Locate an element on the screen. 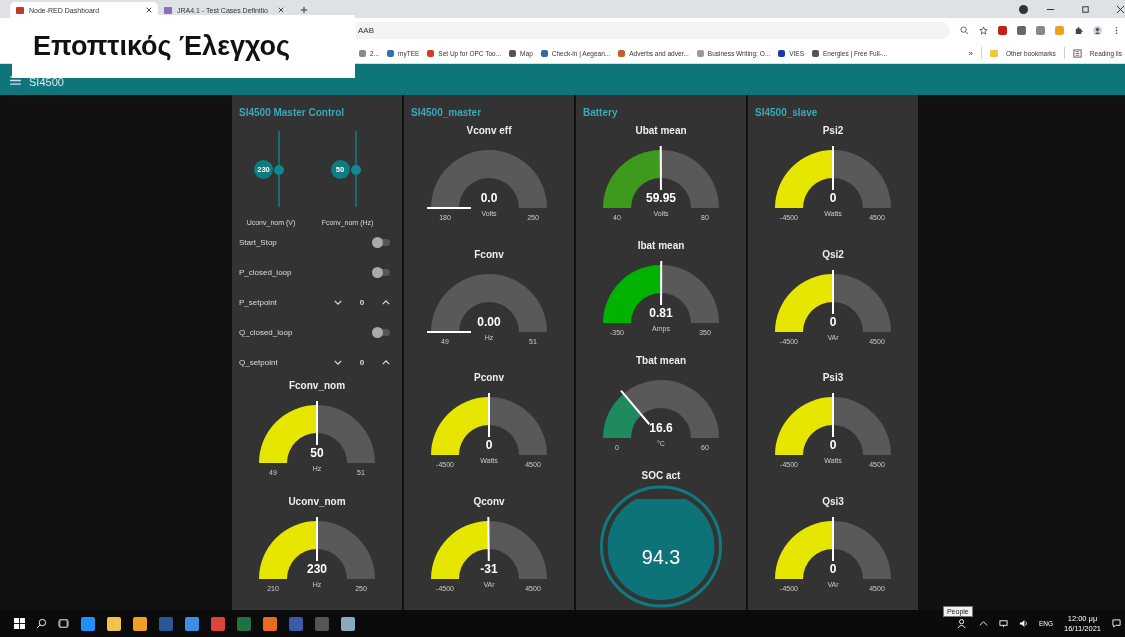 The width and height of the screenshot is (1125, 637). gauge-value: 230 is located at coordinates (317, 568).